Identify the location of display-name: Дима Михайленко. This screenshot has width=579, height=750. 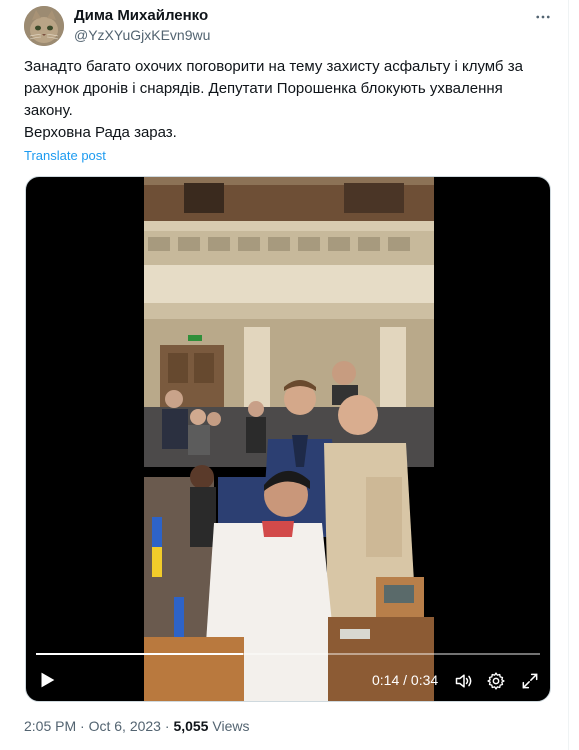
(141, 15).